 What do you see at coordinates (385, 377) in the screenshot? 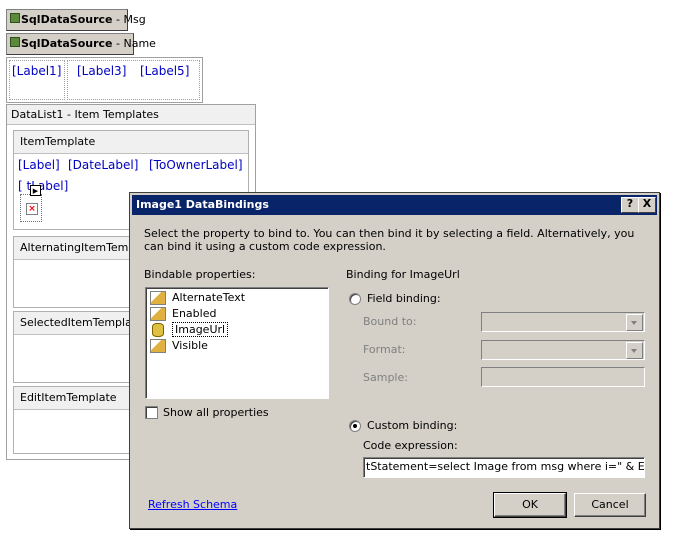
I see `sample-label: Sample:` at bounding box center [385, 377].